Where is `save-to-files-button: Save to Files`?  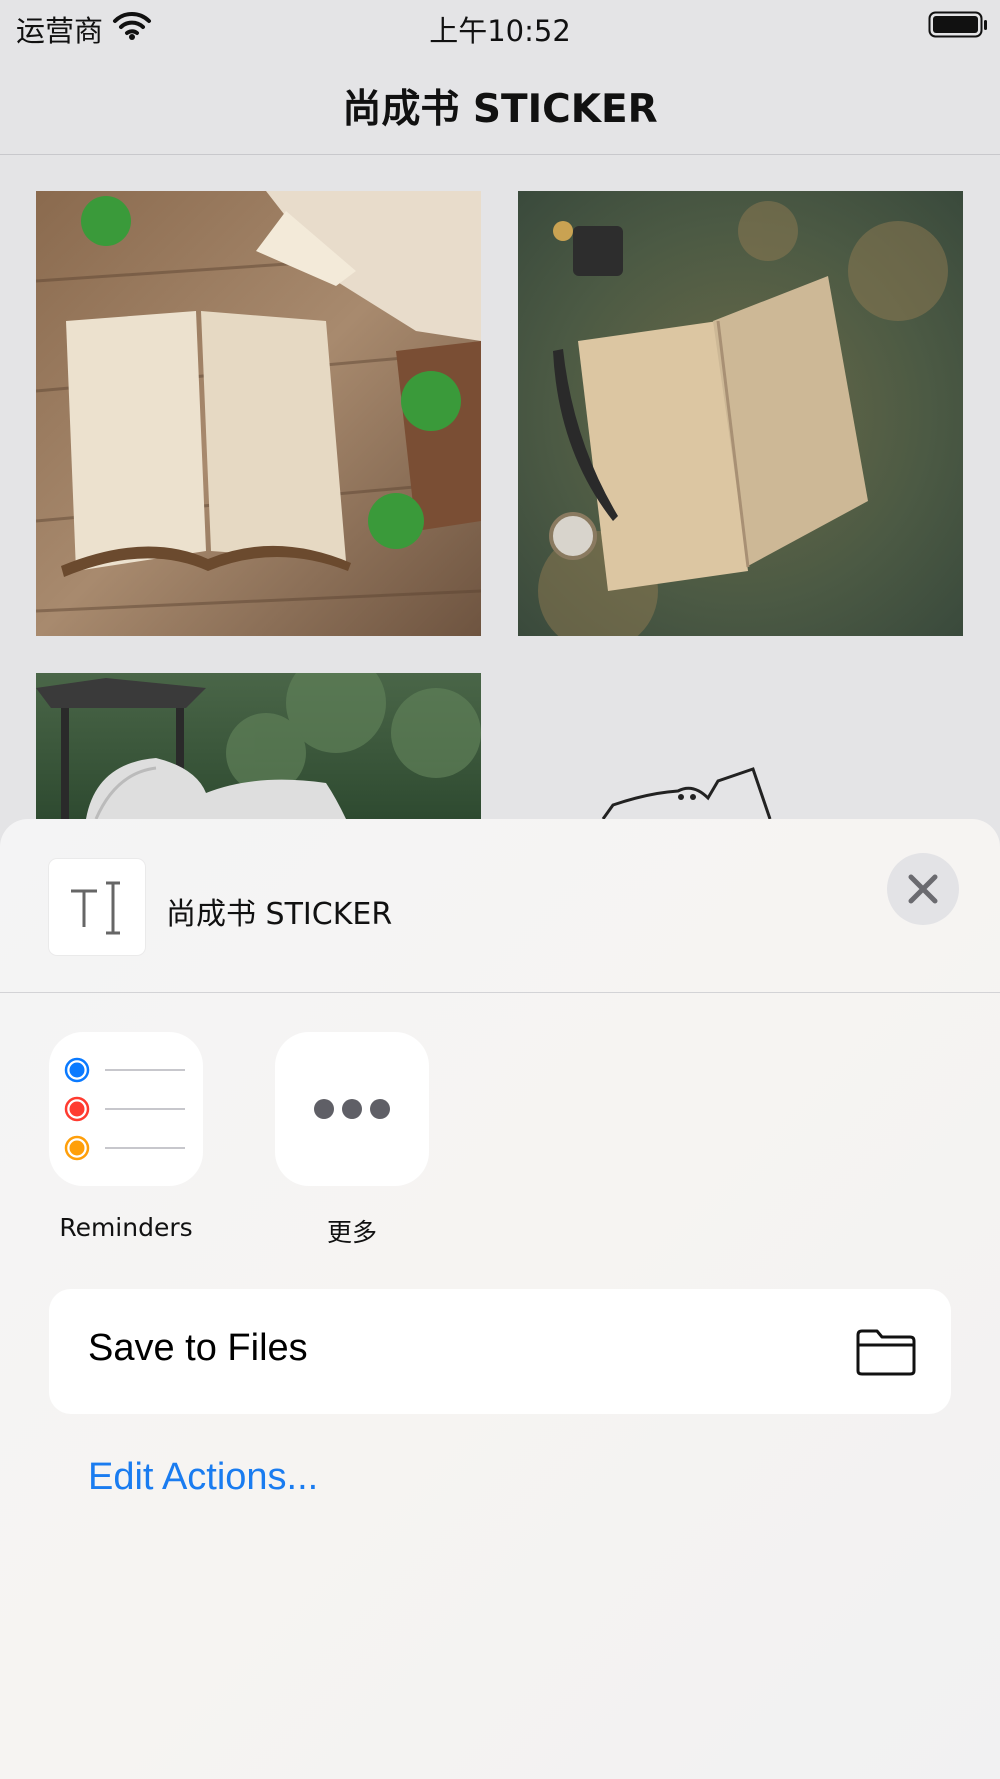 save-to-files-button: Save to Files is located at coordinates (500, 1351).